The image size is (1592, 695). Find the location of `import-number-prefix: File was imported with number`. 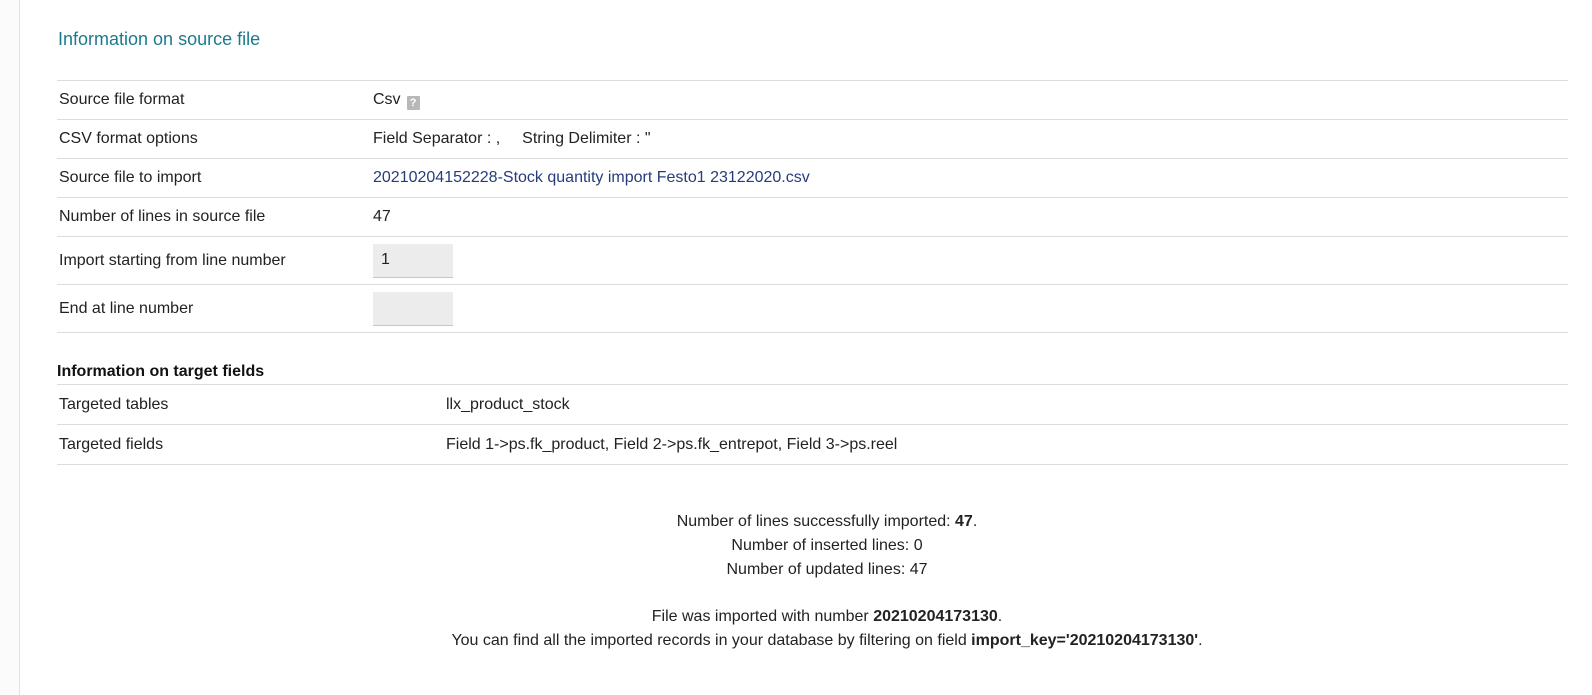

import-number-prefix: File was imported with number is located at coordinates (762, 616).